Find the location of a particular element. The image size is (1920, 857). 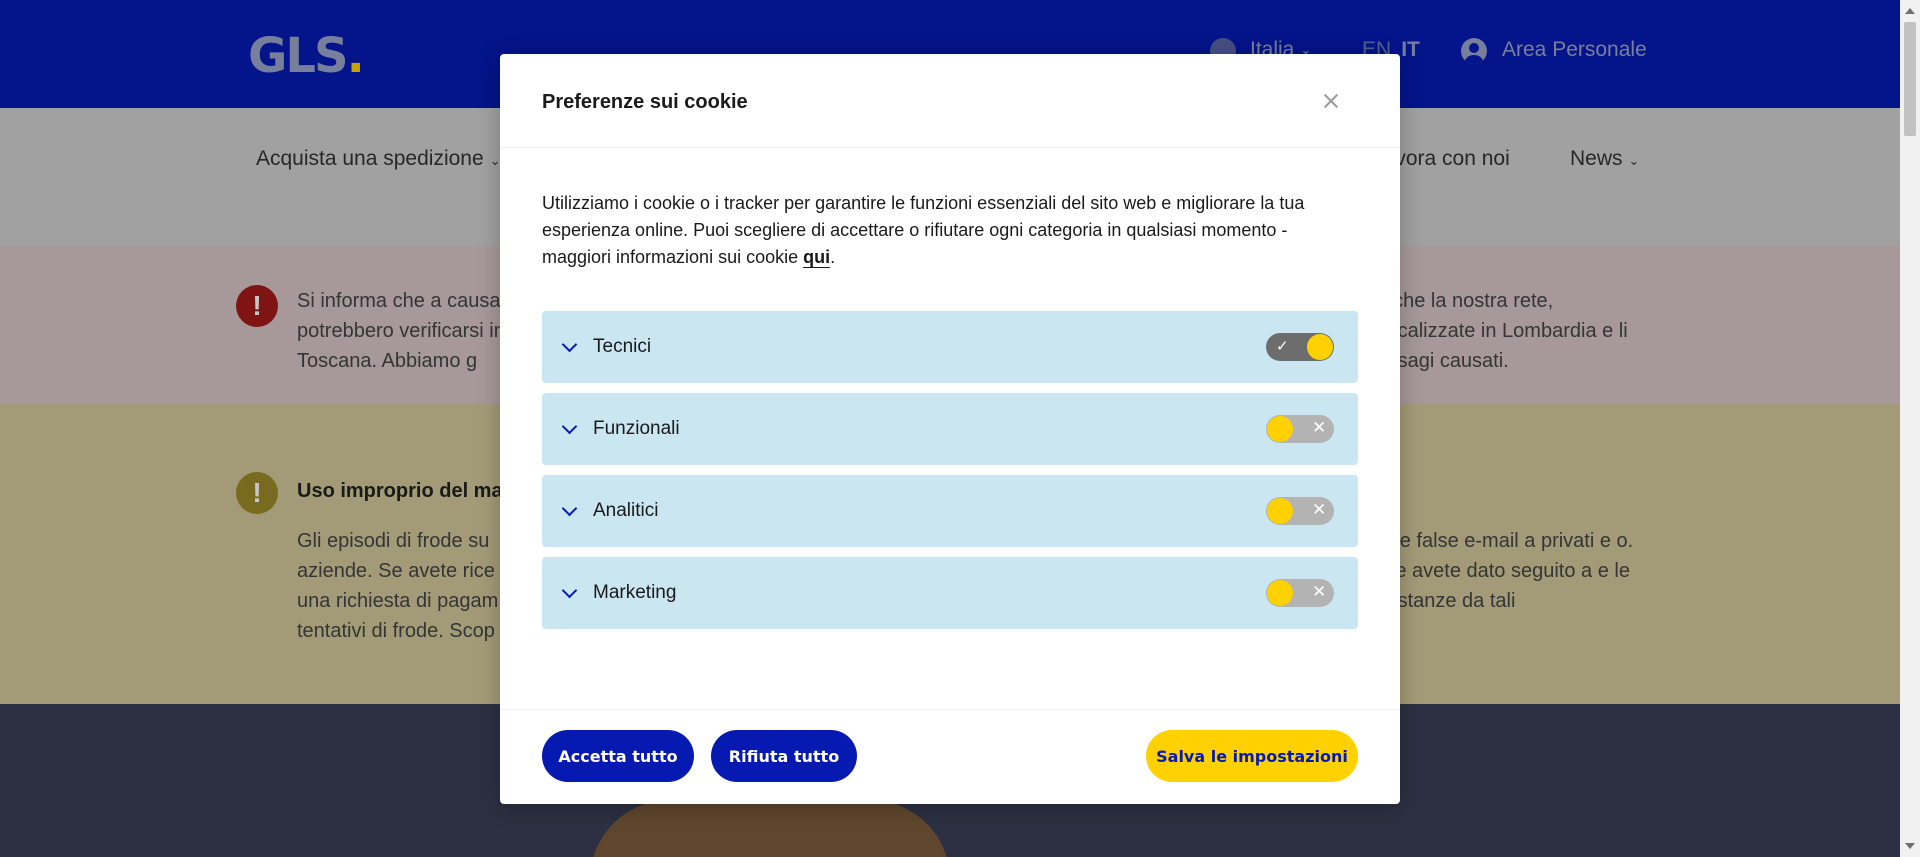

reject-all-button: Rifiuta tutto is located at coordinates (784, 756).